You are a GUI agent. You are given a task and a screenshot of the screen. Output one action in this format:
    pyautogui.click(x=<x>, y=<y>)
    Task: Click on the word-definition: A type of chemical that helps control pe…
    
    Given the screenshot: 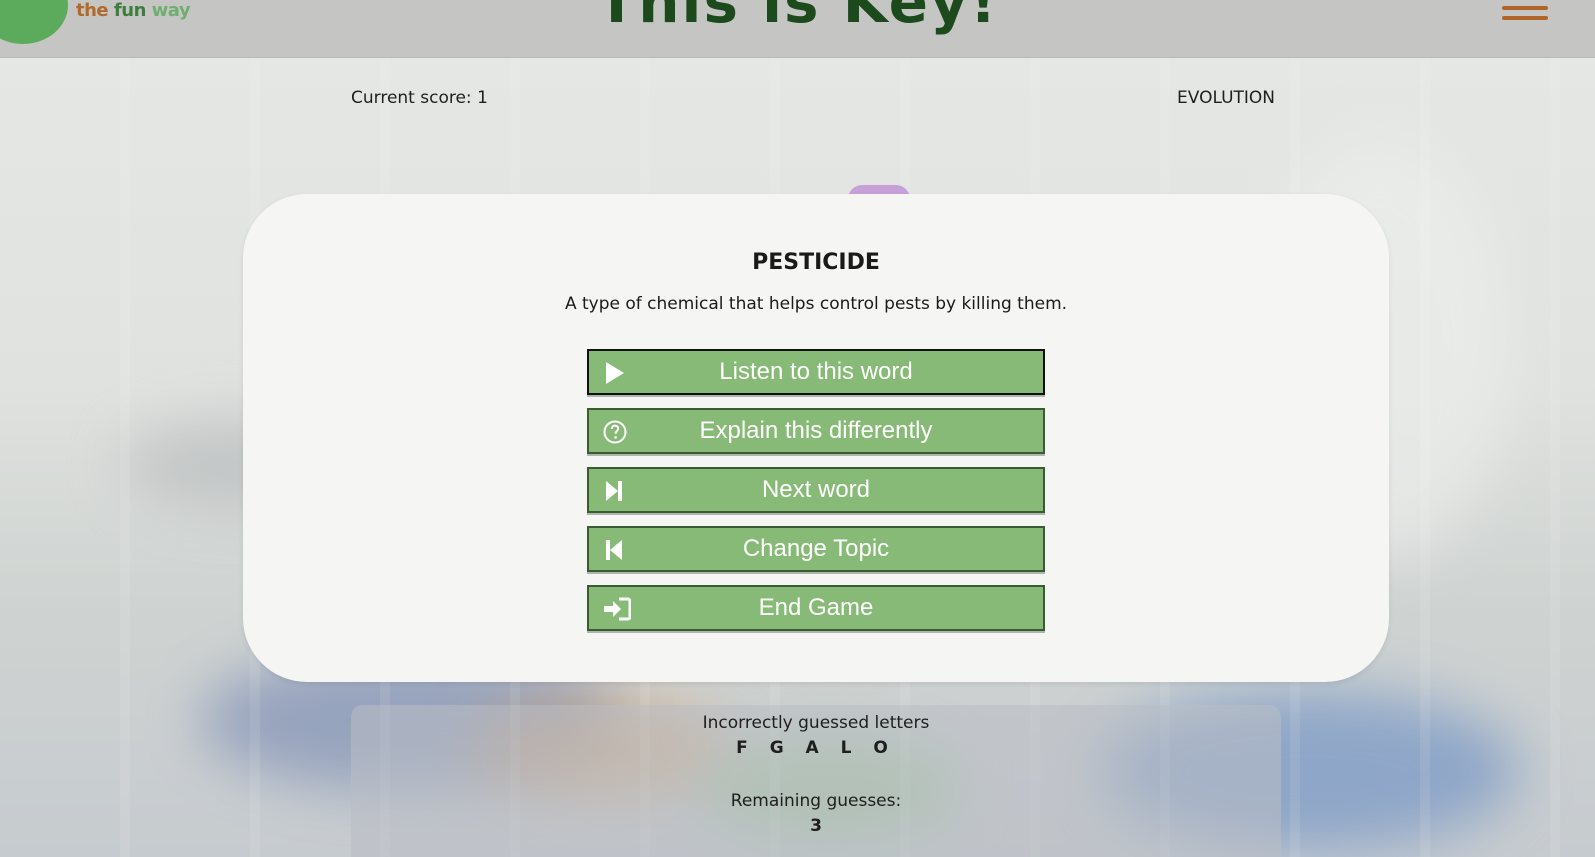 What is the action you would take?
    pyautogui.click(x=816, y=304)
    